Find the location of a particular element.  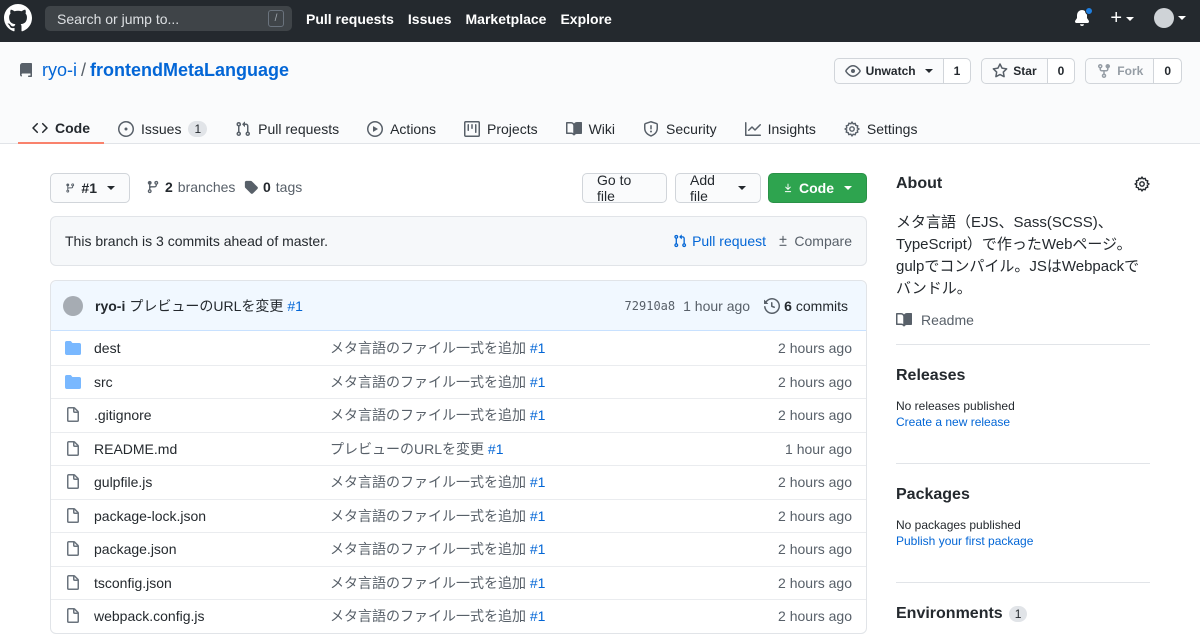

branches-link: 2 branches is located at coordinates (190, 187).